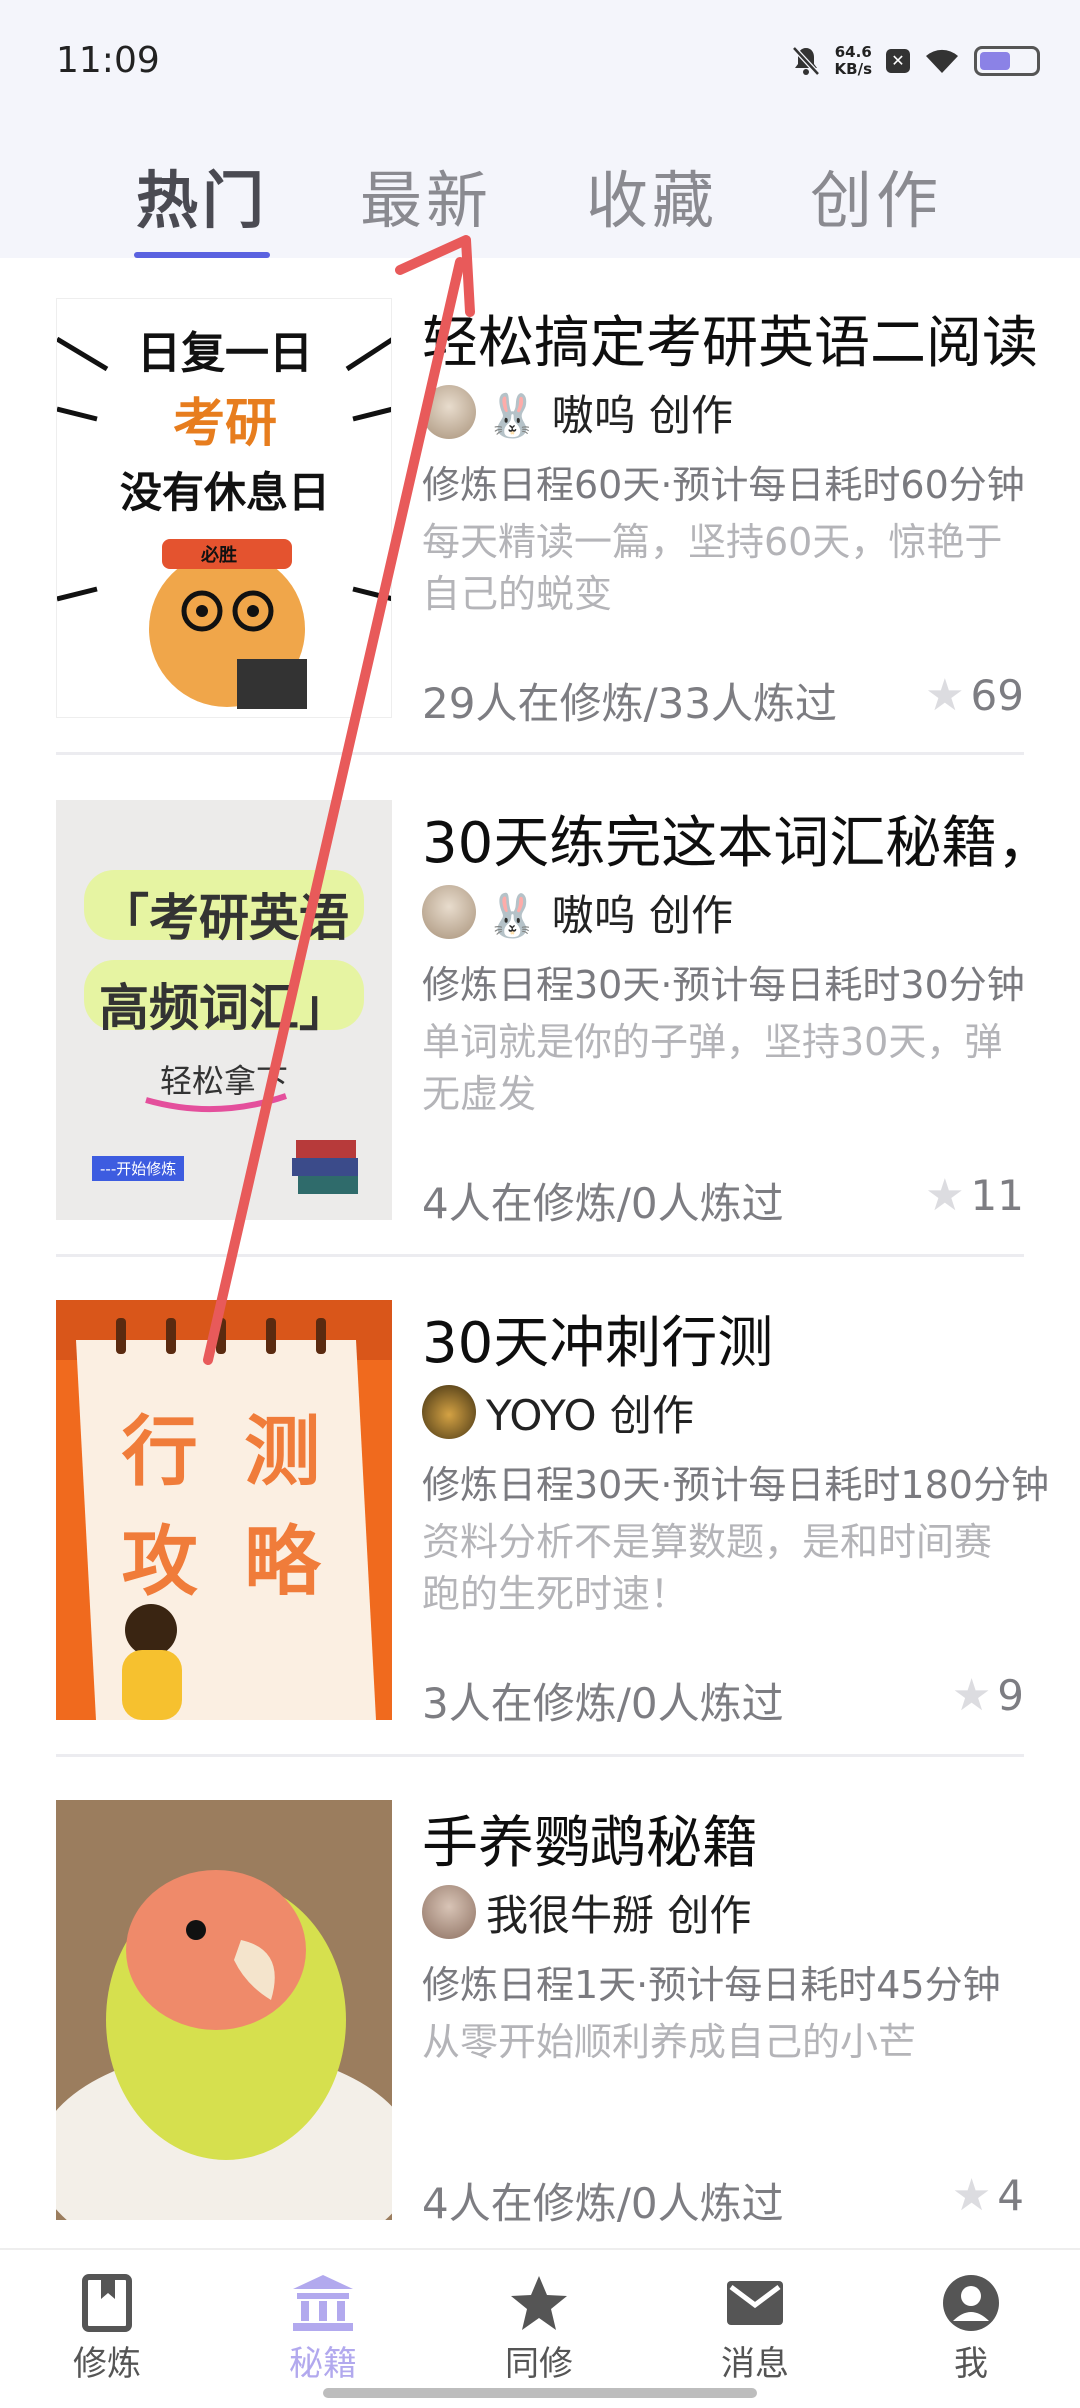 Image resolution: width=1080 pixels, height=2408 pixels. Describe the element at coordinates (898, 61) in the screenshot. I see `app-notification-icon: ✕` at that location.